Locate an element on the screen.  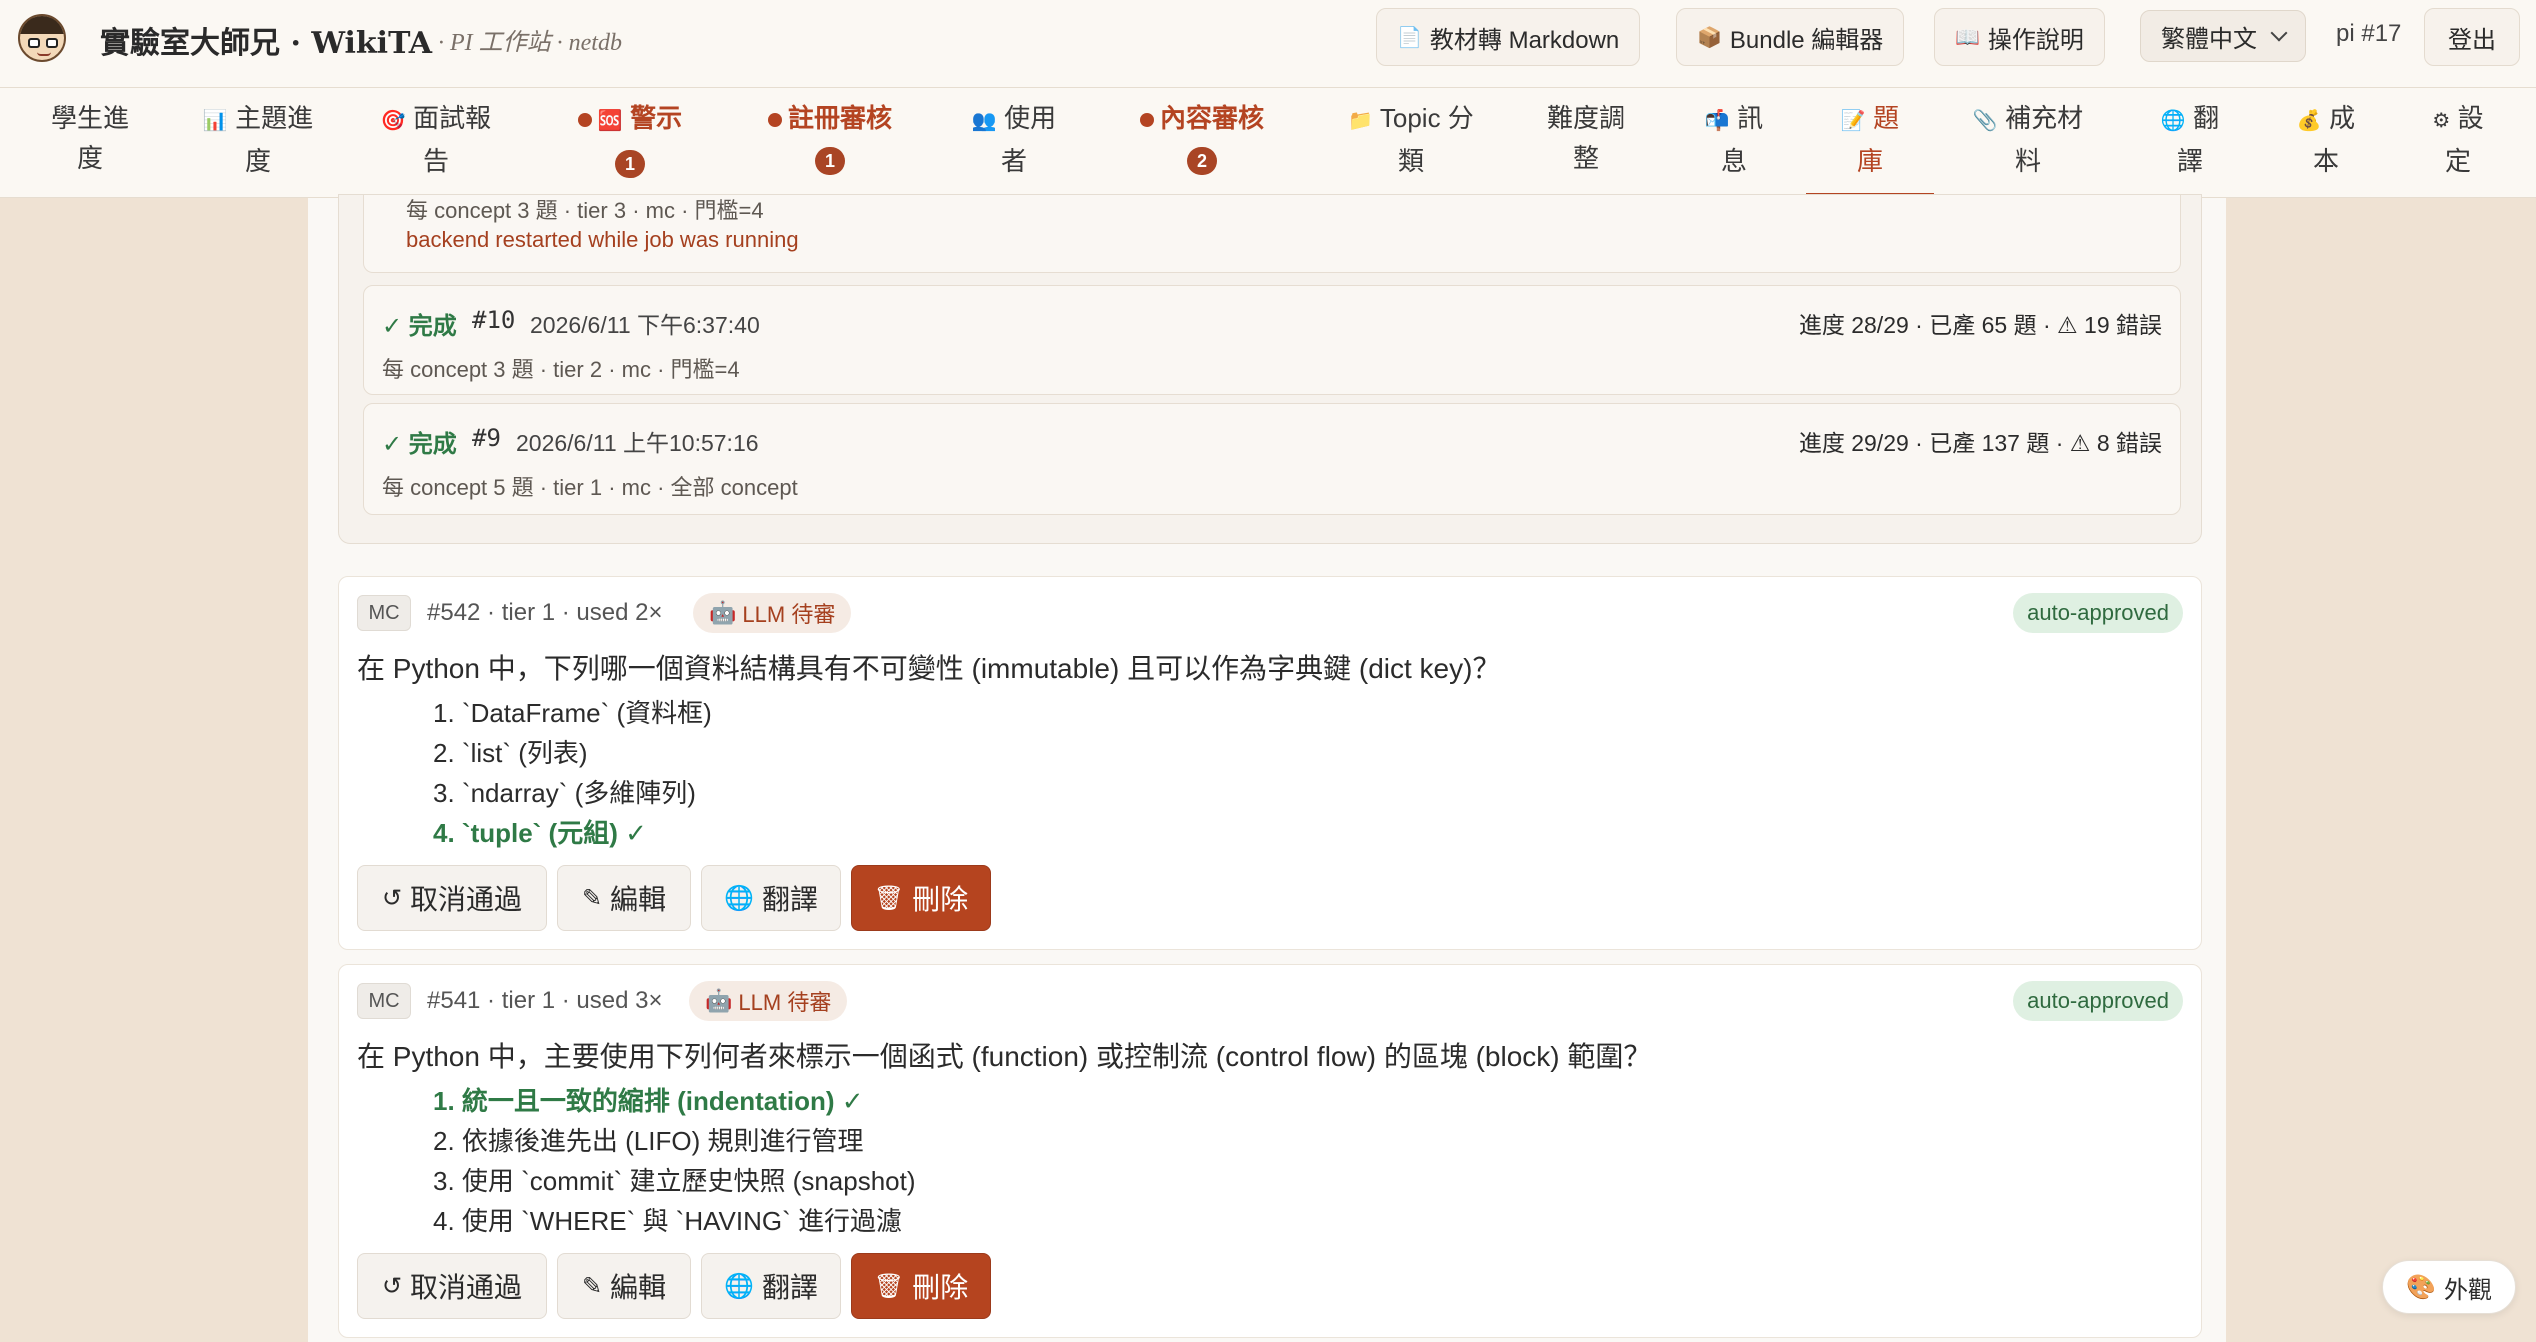
trash-icon: 🗑 is located at coordinates (889, 1286).